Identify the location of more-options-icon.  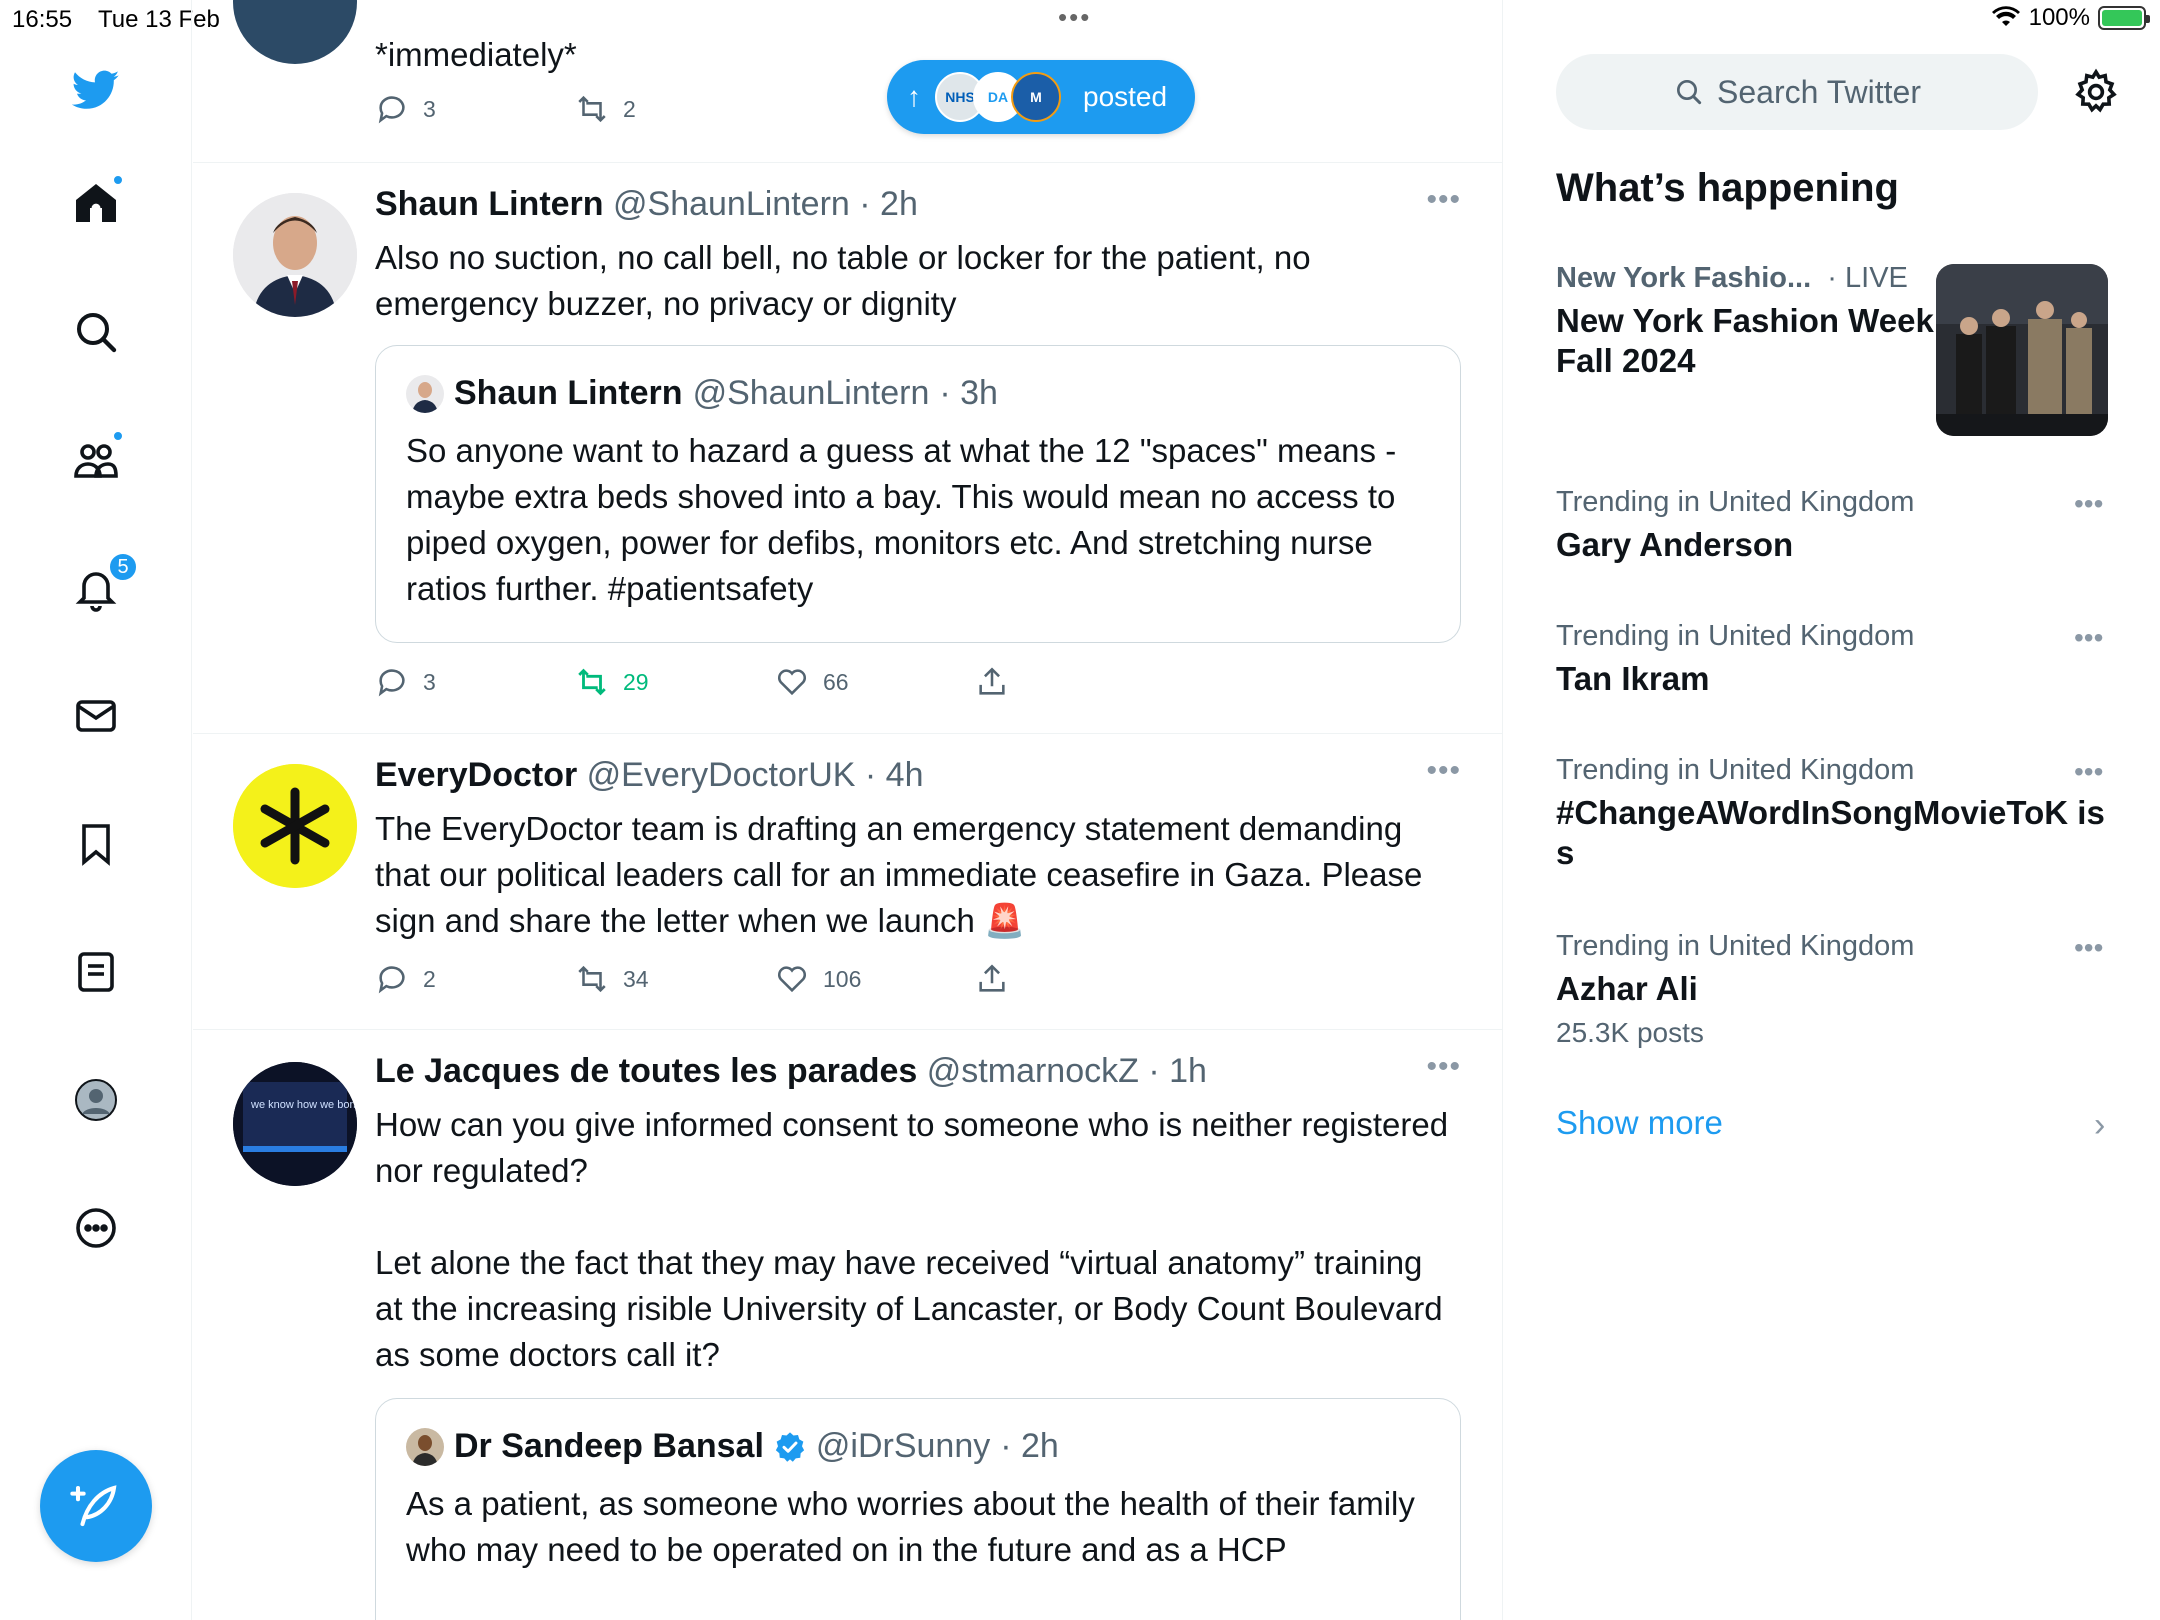
(96, 1228).